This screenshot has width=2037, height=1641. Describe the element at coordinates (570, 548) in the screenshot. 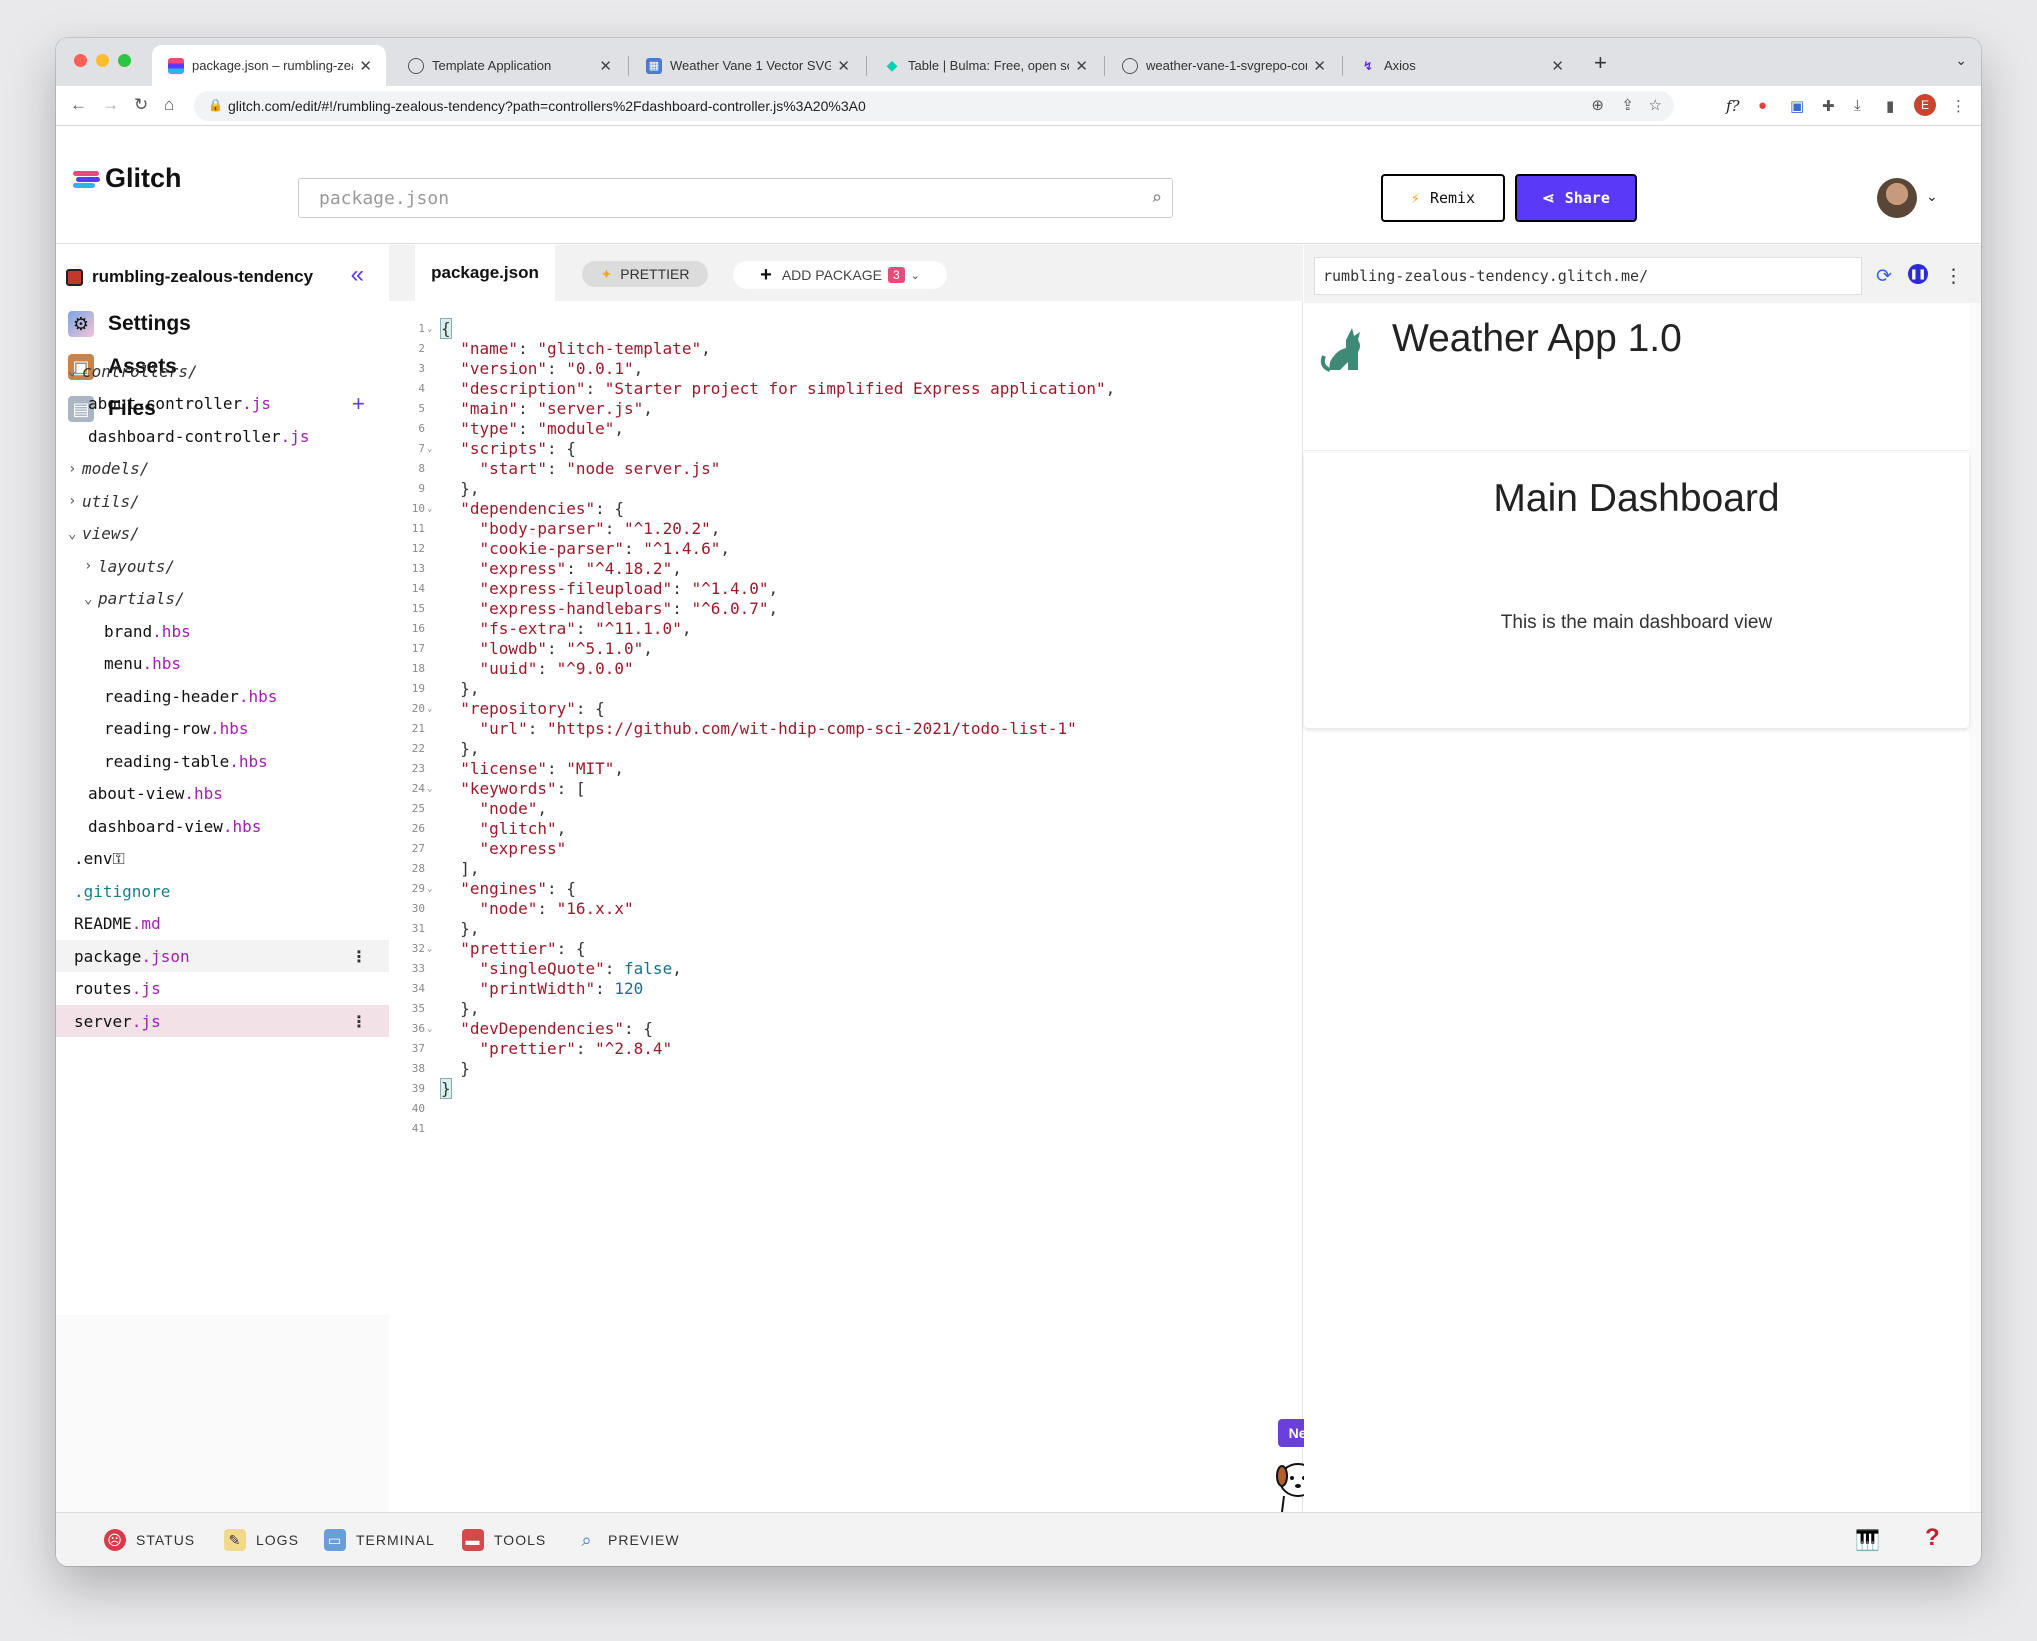

I see `code-line: 12 "cookie-parser": "^1.4.6",` at that location.